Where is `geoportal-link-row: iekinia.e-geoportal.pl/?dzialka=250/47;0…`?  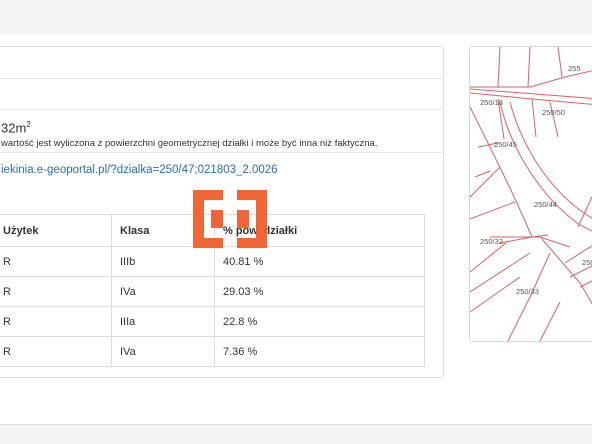
geoportal-link-row: iekinia.e-geoportal.pl/?dzialka=250/47;0… is located at coordinates (221, 173).